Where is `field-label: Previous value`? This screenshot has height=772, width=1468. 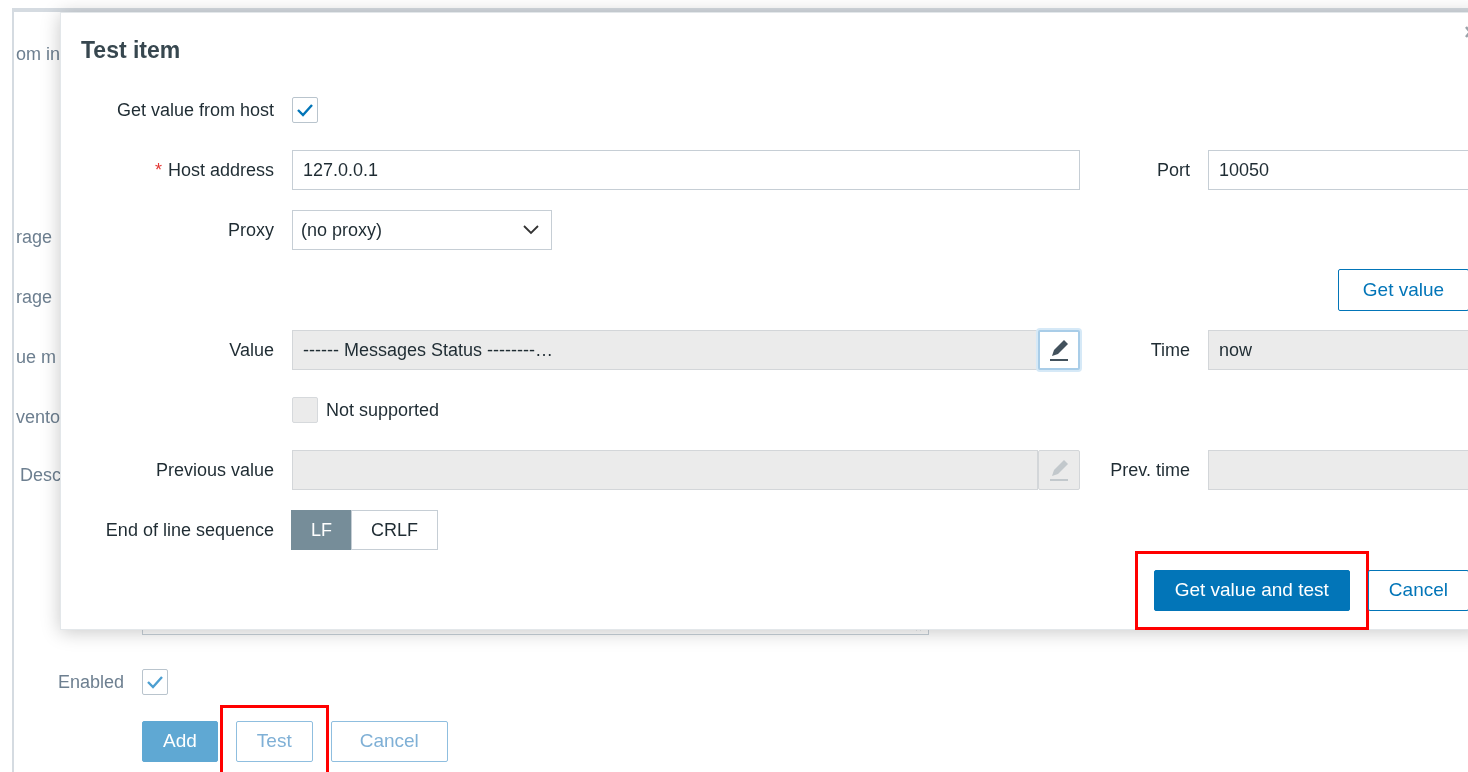 field-label: Previous value is located at coordinates (214, 470).